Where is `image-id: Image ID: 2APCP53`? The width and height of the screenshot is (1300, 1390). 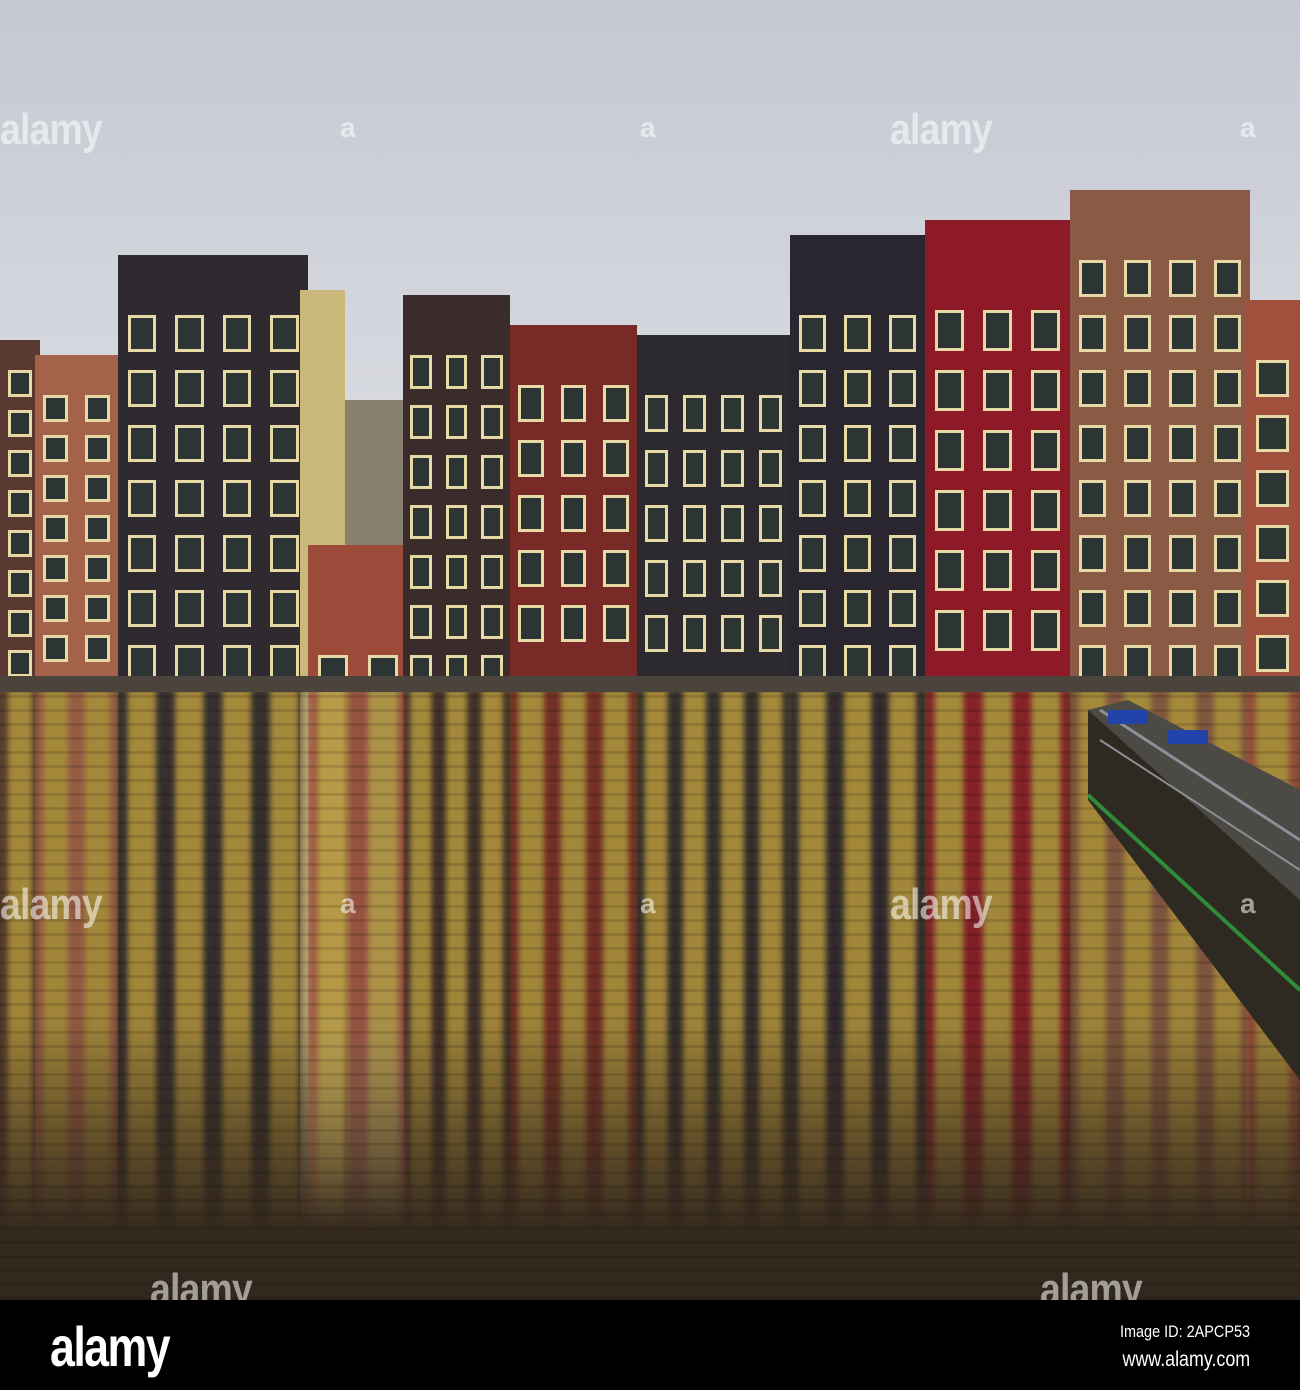 image-id: Image ID: 2APCP53 is located at coordinates (1184, 1331).